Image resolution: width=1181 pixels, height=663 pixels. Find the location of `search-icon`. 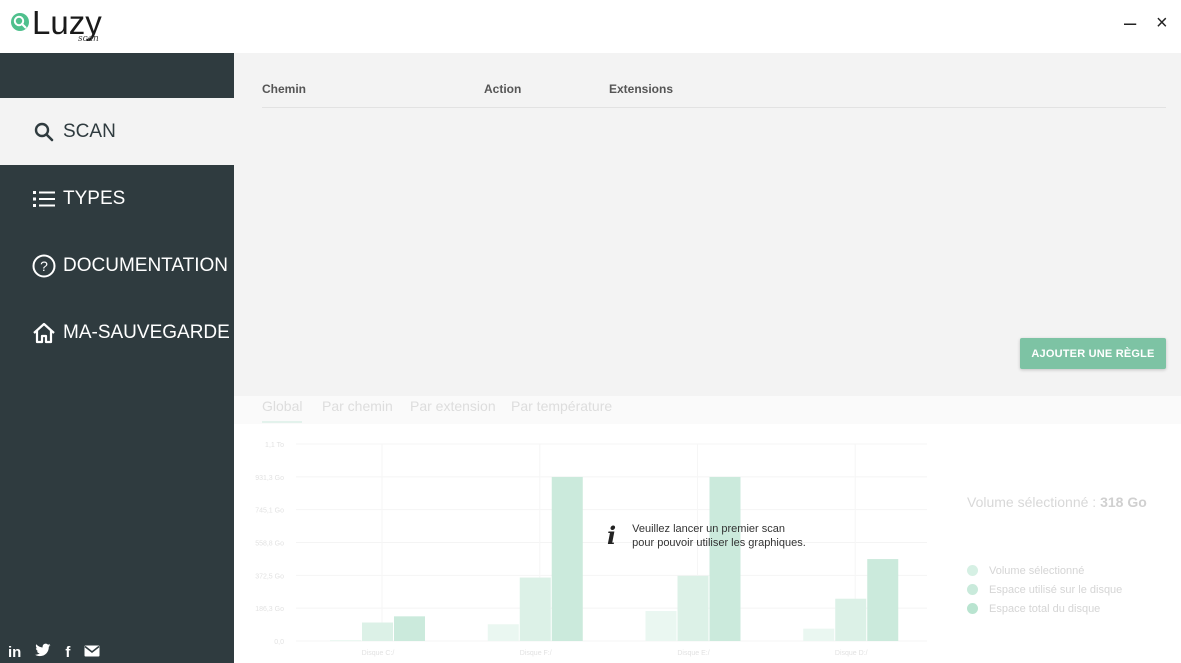

search-icon is located at coordinates (44, 132).